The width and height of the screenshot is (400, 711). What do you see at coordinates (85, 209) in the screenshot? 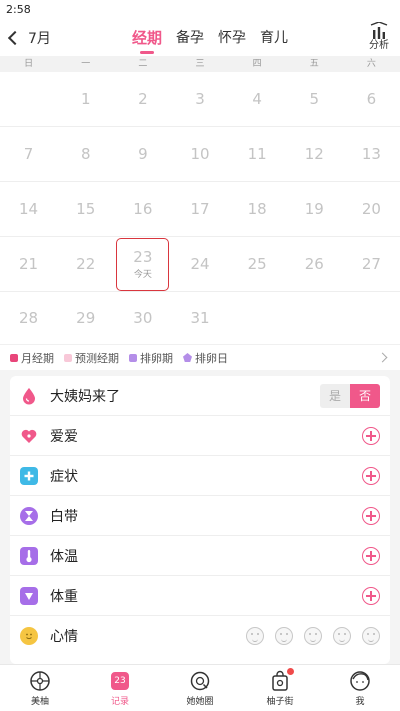
I see `calendar-day: 15` at bounding box center [85, 209].